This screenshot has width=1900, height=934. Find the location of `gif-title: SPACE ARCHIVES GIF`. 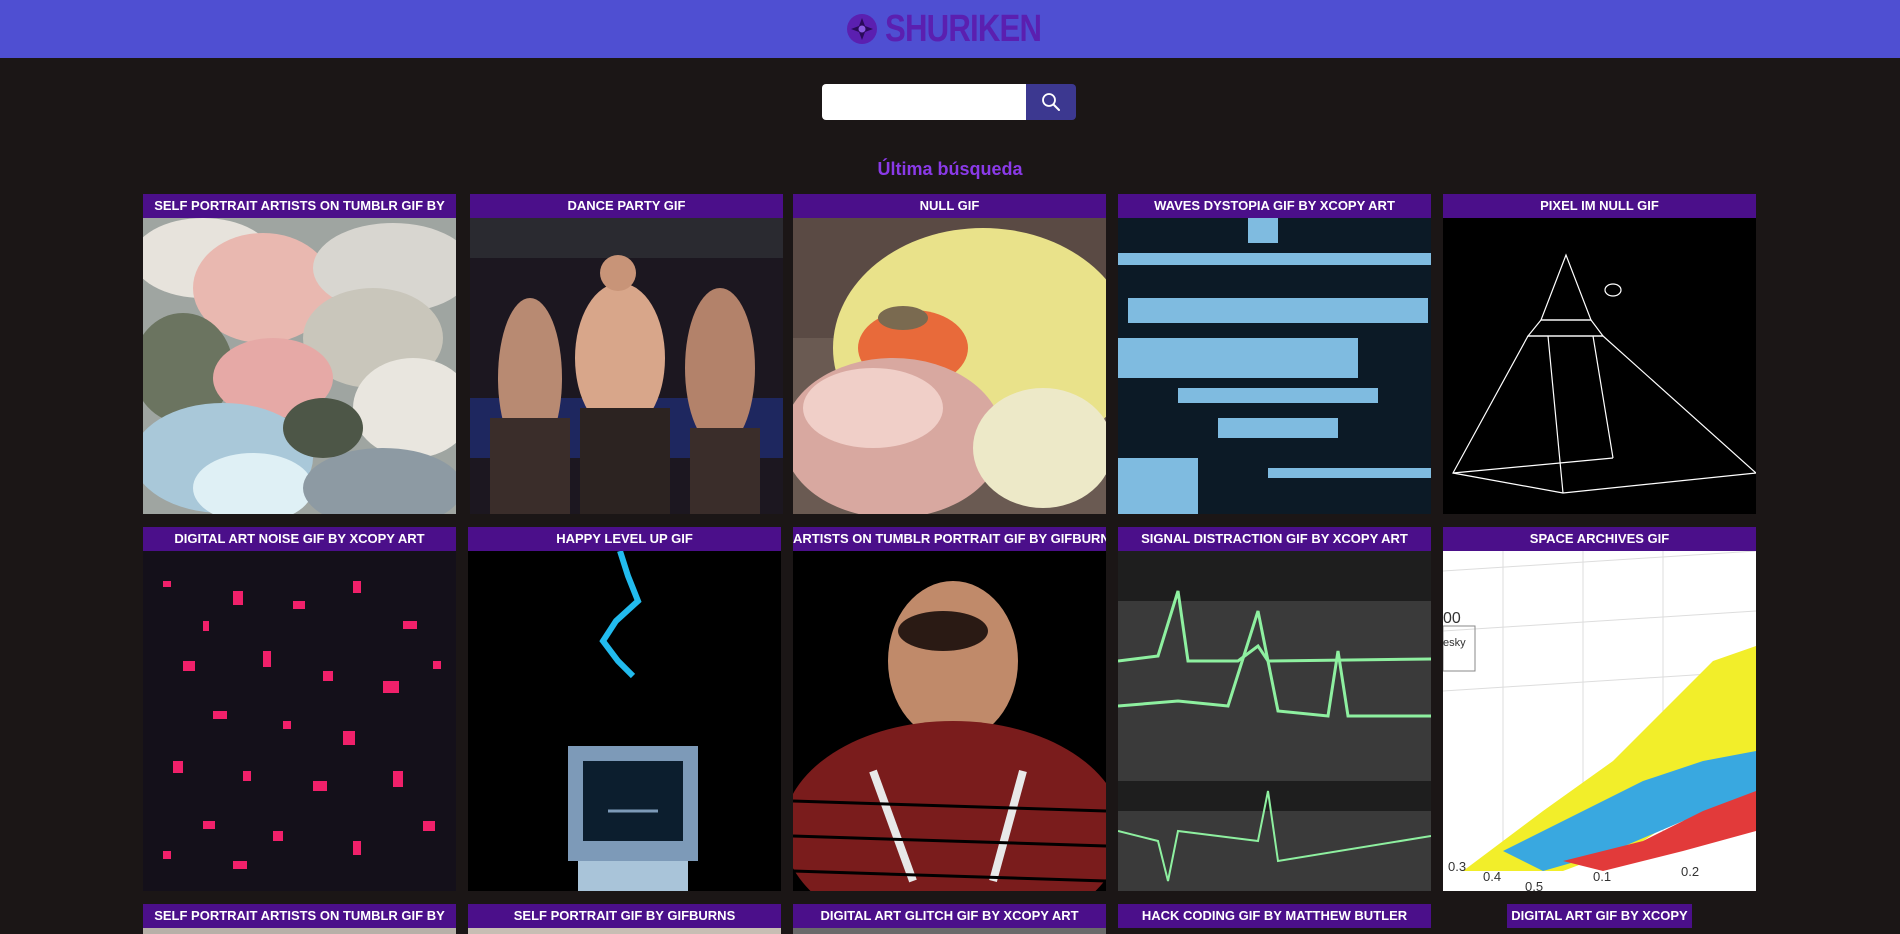

gif-title: SPACE ARCHIVES GIF is located at coordinates (1599, 539).